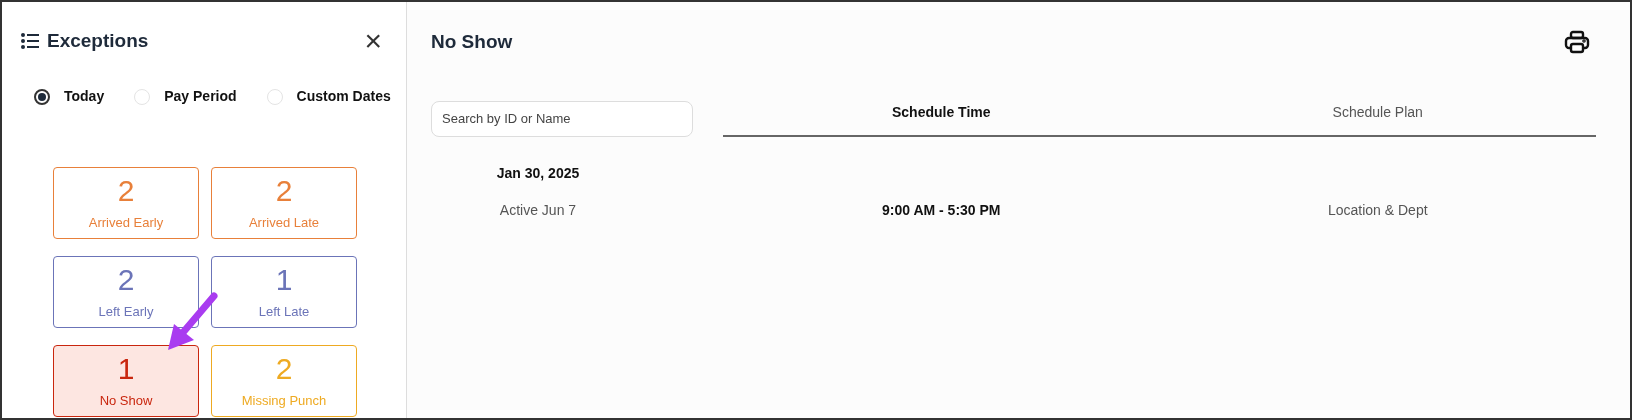 The width and height of the screenshot is (1632, 420). What do you see at coordinates (1577, 42) in the screenshot?
I see `print-icon` at bounding box center [1577, 42].